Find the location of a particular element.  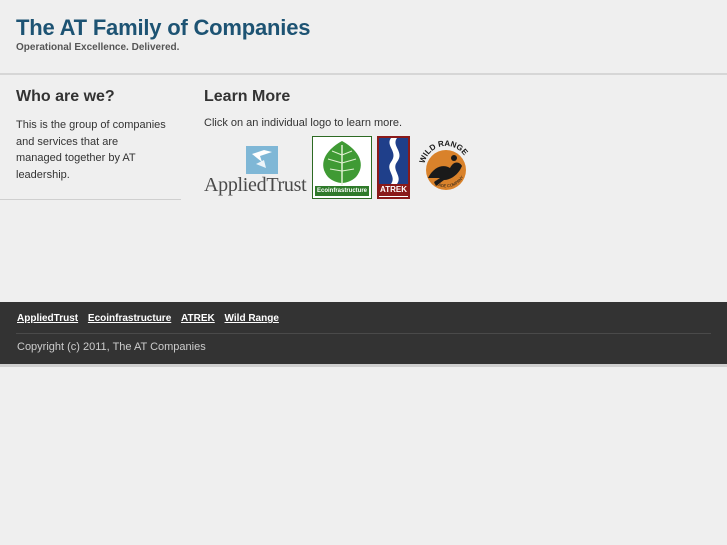

footer-link-appliedtrust: AppliedTrust is located at coordinates (47, 318).